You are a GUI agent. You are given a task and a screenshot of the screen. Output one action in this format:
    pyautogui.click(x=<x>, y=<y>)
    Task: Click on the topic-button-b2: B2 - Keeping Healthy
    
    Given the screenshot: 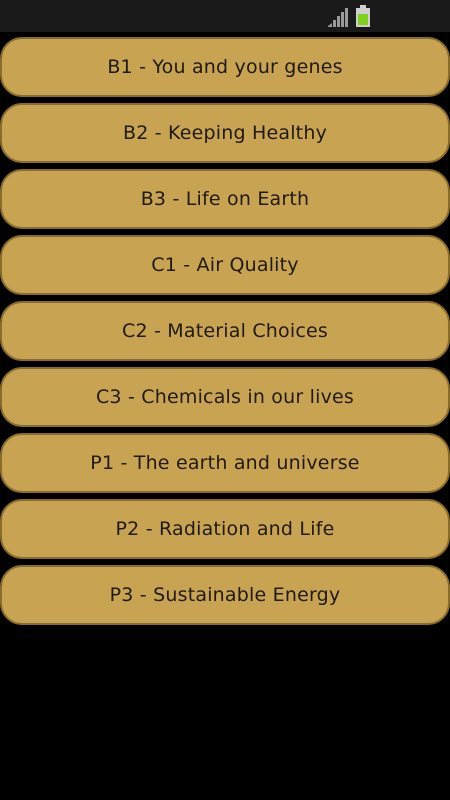 What is the action you would take?
    pyautogui.click(x=225, y=133)
    